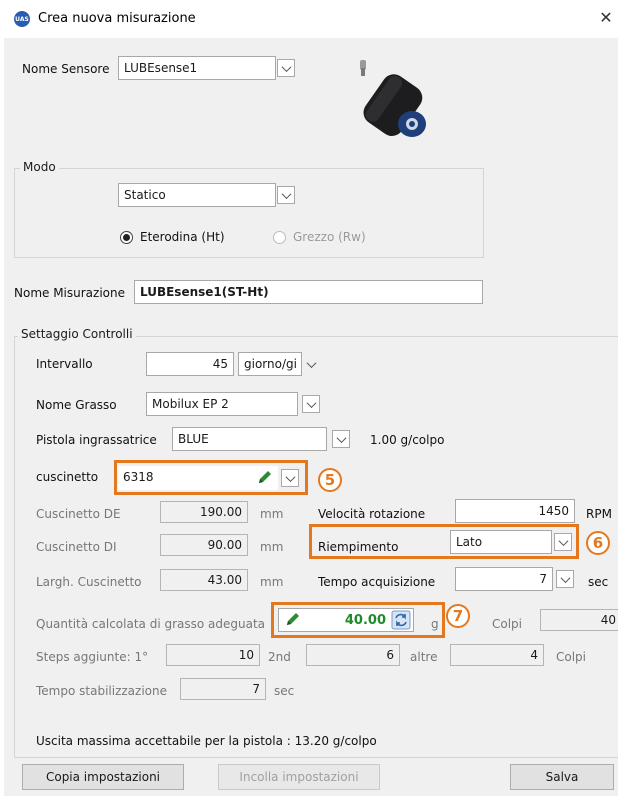 The height and width of the screenshot is (796, 618). I want to click on cuscinetto-de-label: Cuscinetto DE, so click(78, 514).